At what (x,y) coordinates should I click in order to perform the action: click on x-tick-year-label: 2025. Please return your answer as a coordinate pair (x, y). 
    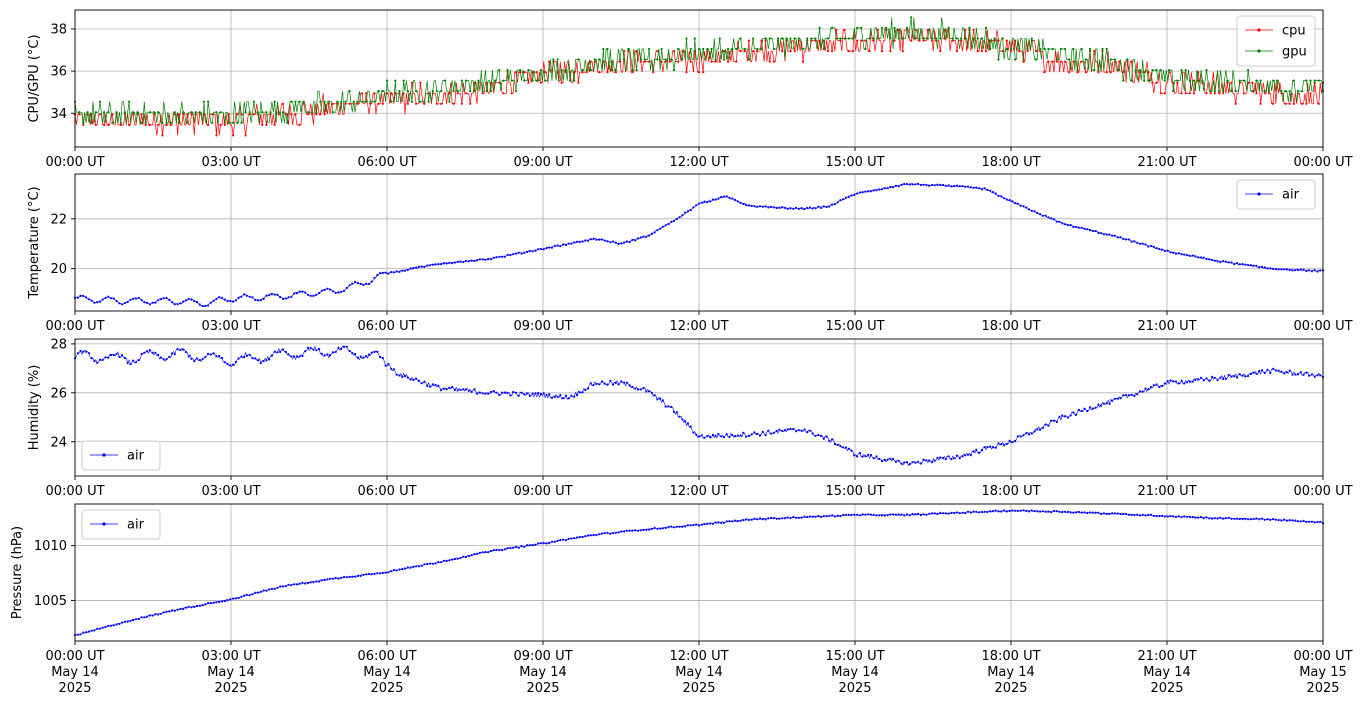
    Looking at the image, I should click on (1166, 688).